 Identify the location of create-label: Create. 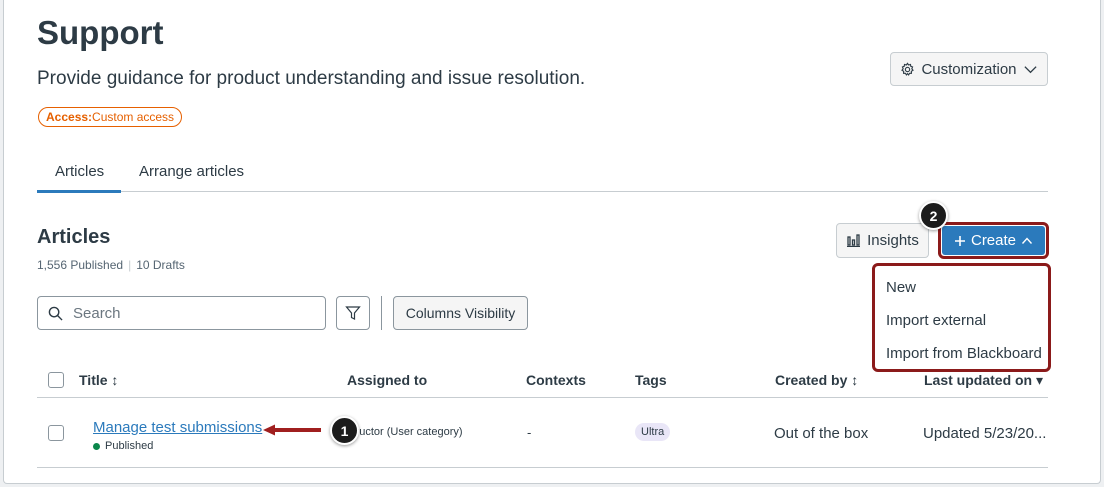
(993, 240).